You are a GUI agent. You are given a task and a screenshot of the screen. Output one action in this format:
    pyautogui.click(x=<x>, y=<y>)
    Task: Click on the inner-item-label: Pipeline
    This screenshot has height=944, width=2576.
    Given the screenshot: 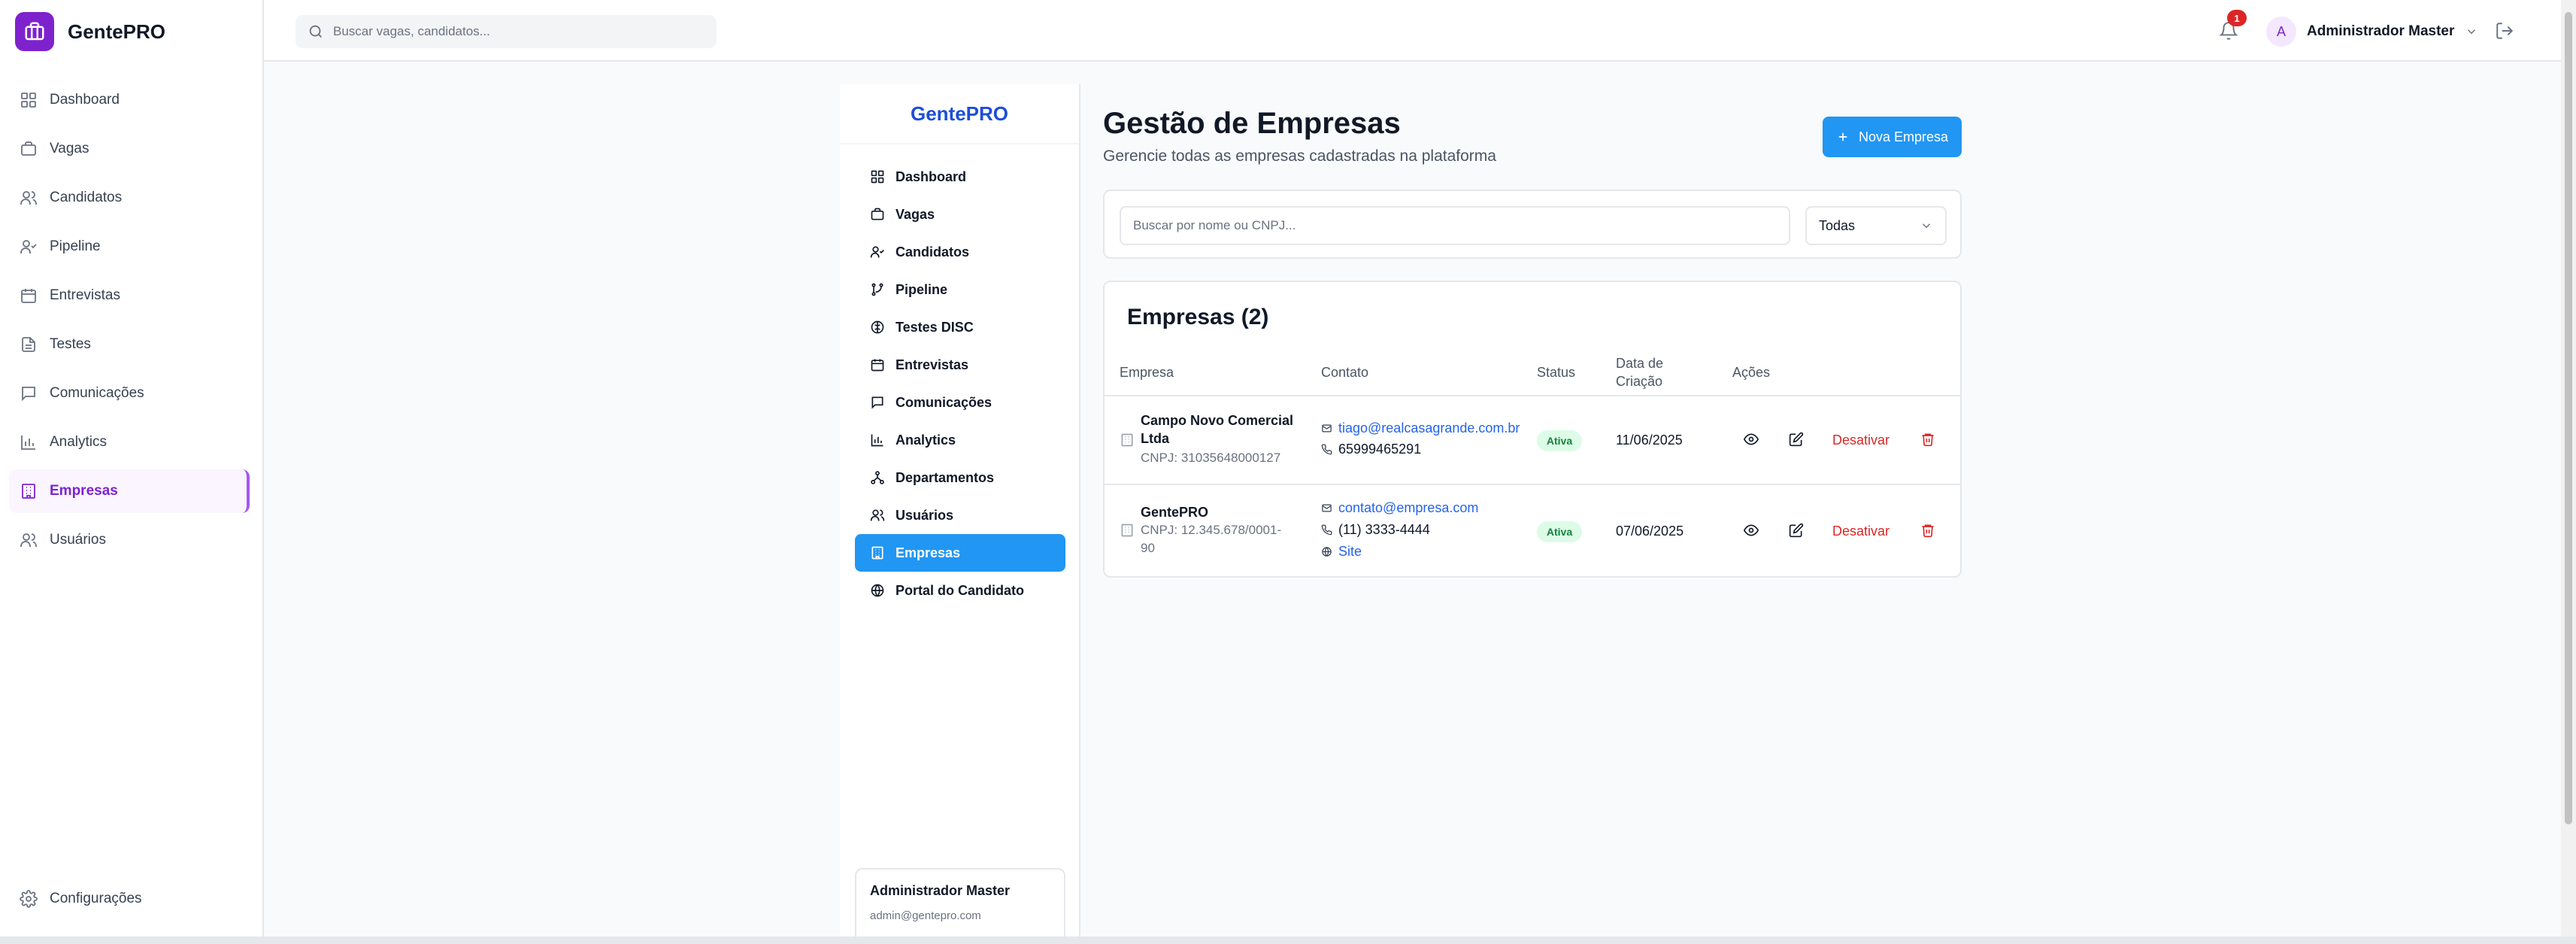 What is the action you would take?
    pyautogui.click(x=922, y=289)
    